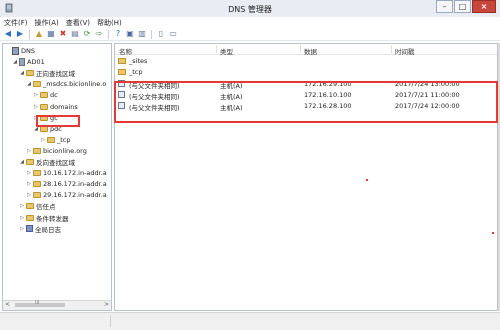 This screenshot has width=500, height=330. Describe the element at coordinates (154, 108) in the screenshot. I see `cell-name: (与父文件夹相同)` at that location.